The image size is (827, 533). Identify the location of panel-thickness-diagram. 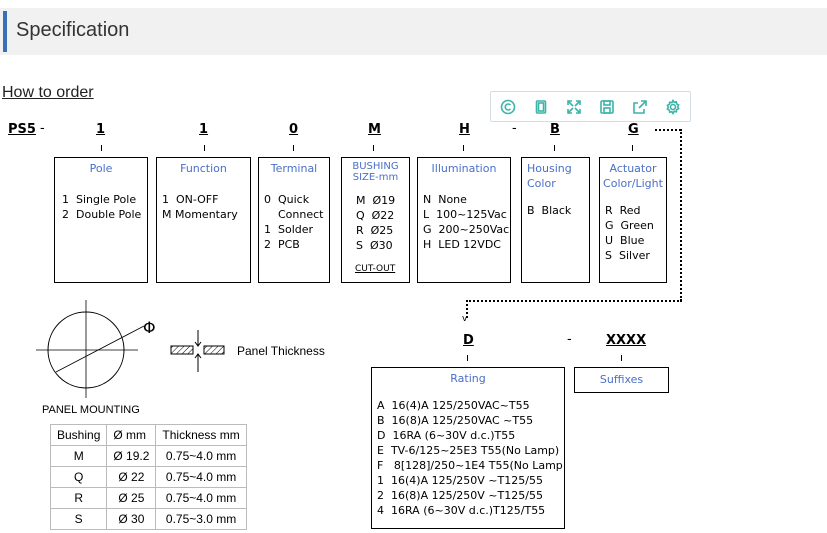
(197, 351).